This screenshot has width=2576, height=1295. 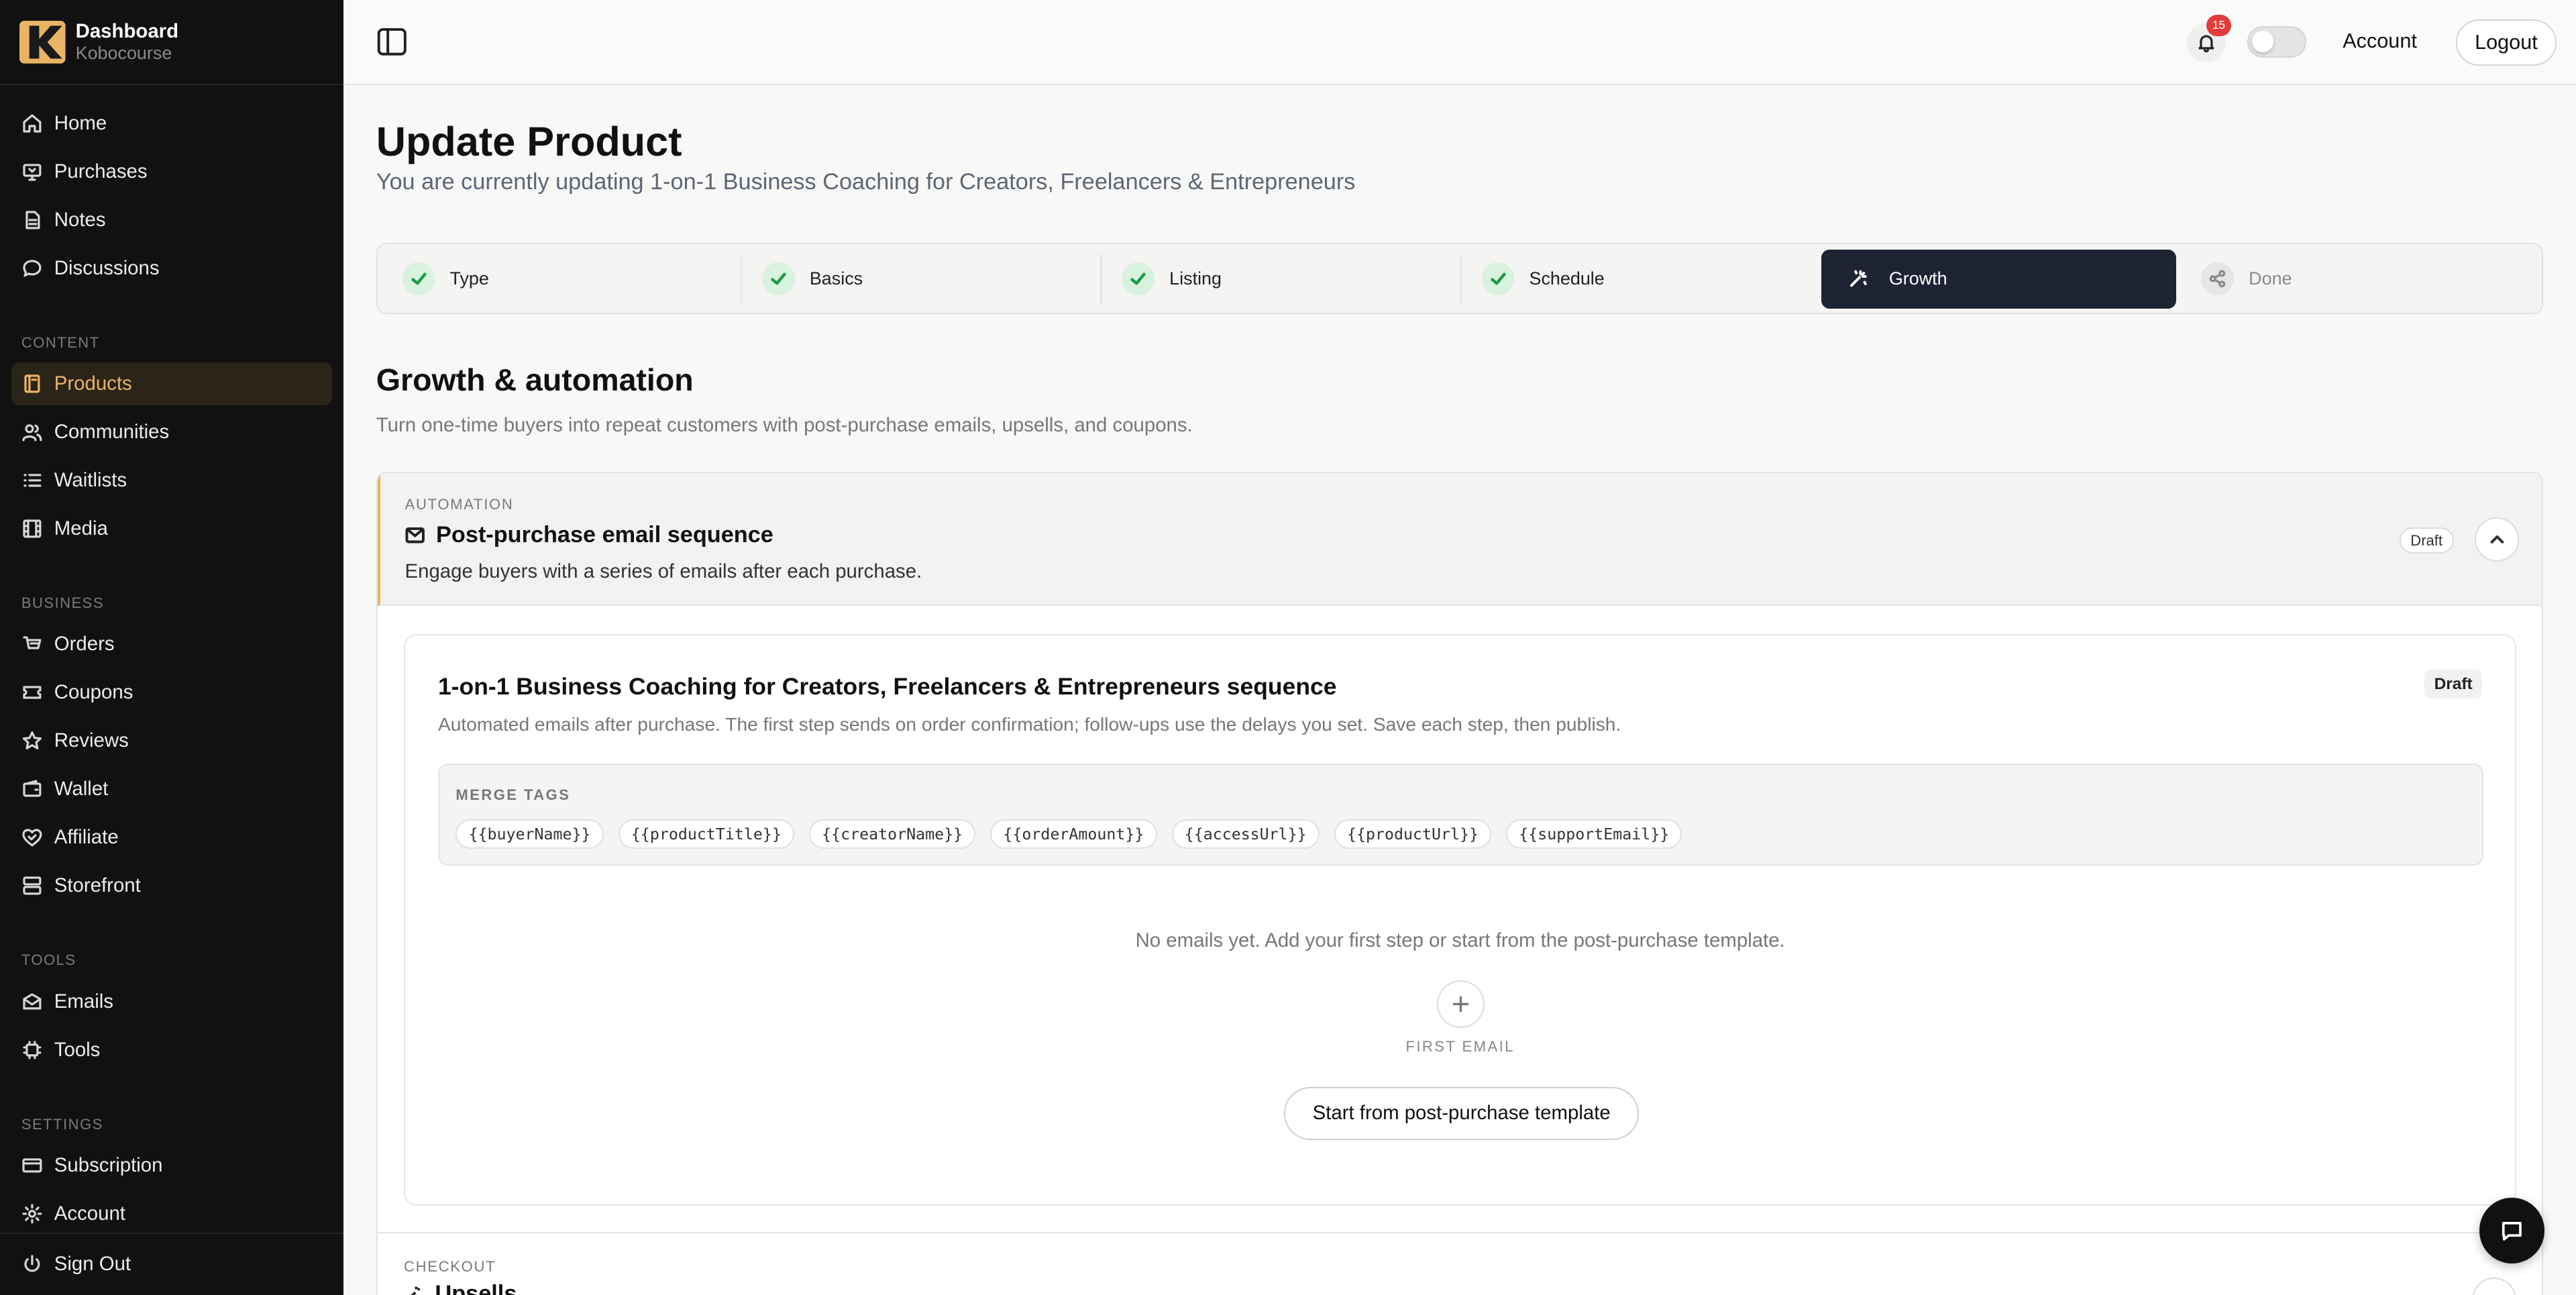 What do you see at coordinates (1413, 834) in the screenshot?
I see `merge-tag: {{productUrl}}` at bounding box center [1413, 834].